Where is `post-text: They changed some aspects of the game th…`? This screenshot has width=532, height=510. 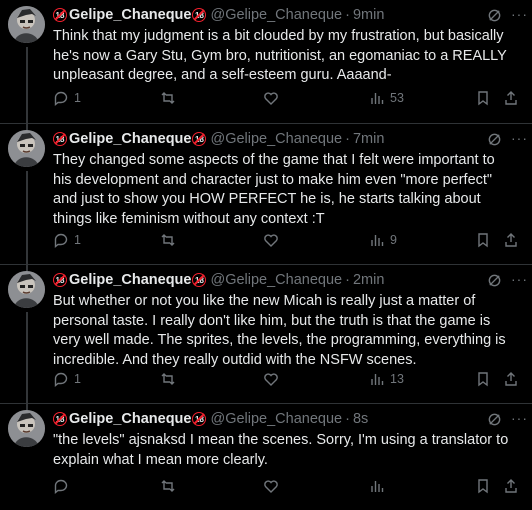 post-text: They changed some aspects of the game th… is located at coordinates (274, 189).